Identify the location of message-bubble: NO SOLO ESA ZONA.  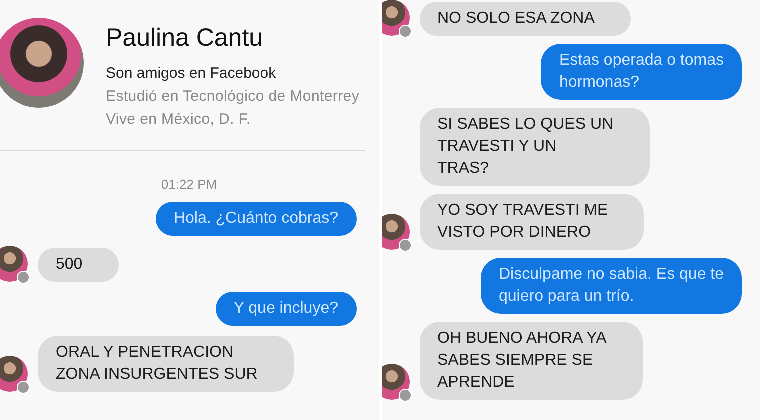
(525, 19).